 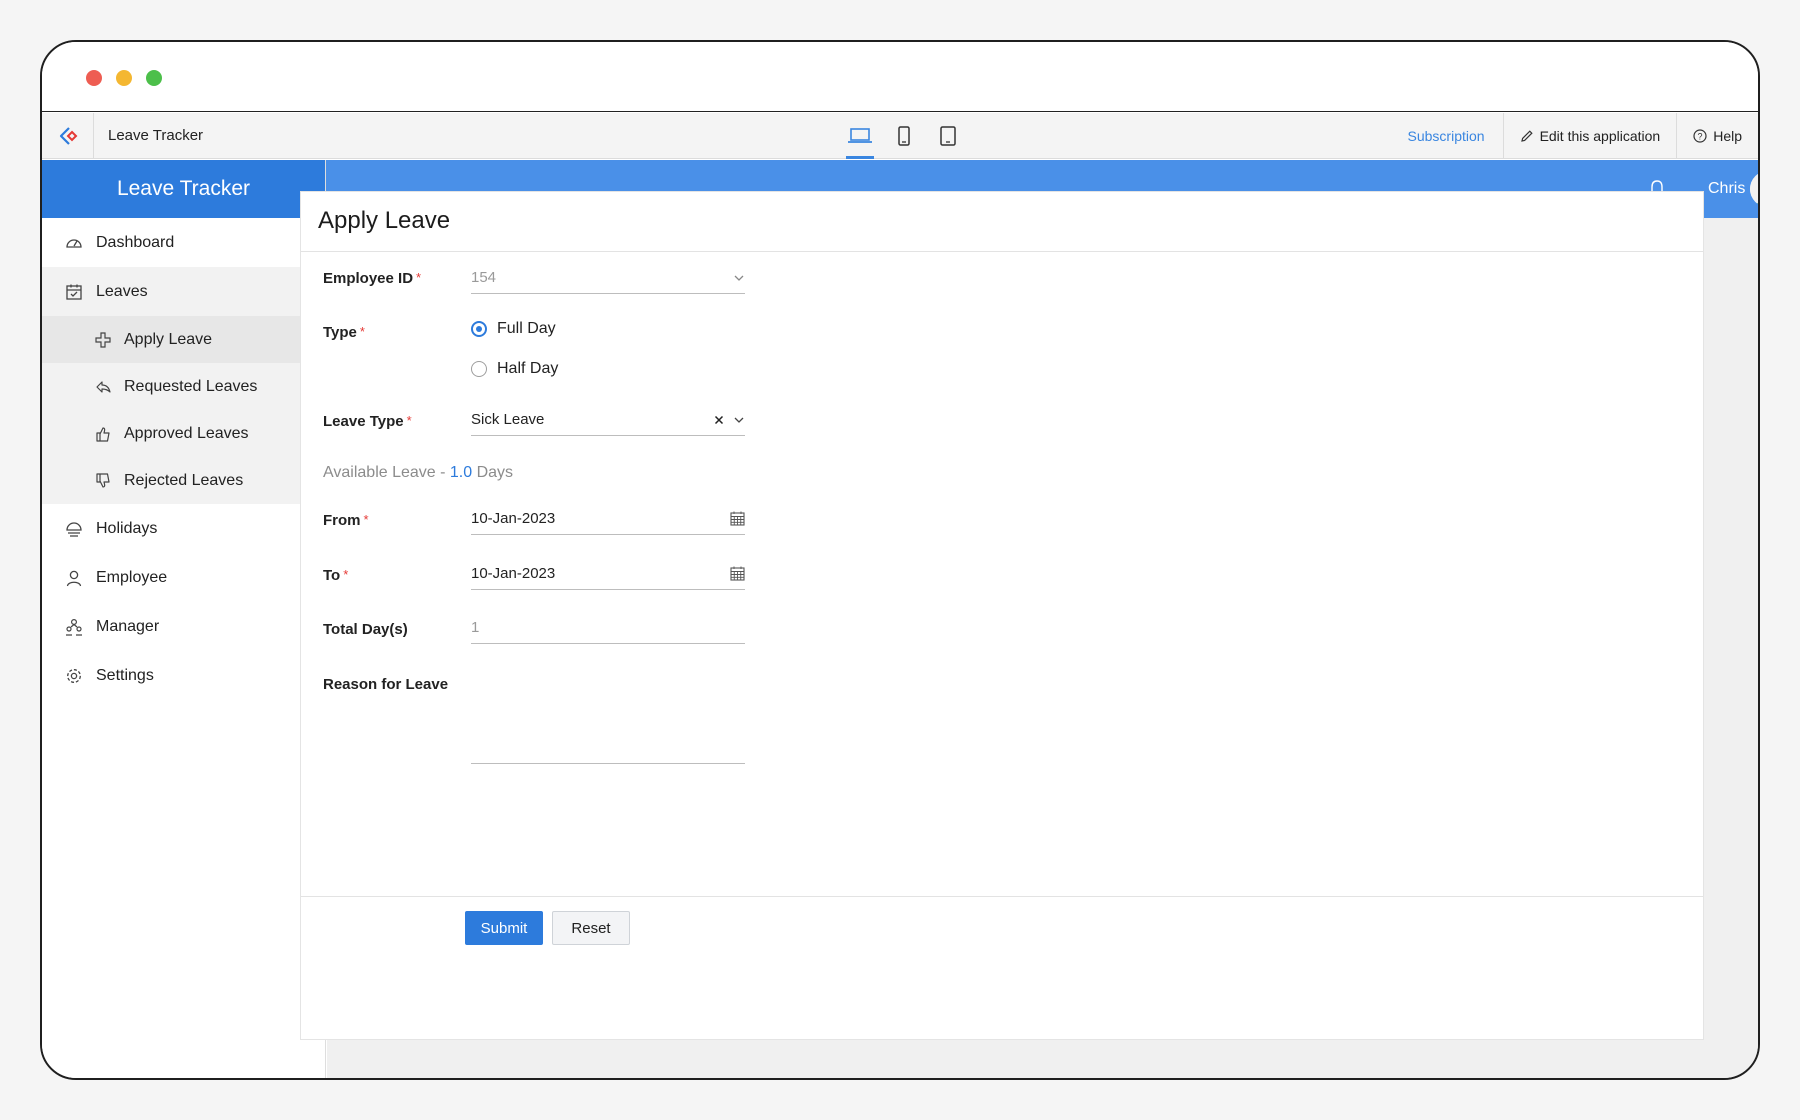 What do you see at coordinates (156, 135) in the screenshot?
I see `app-name: Leave Tracker` at bounding box center [156, 135].